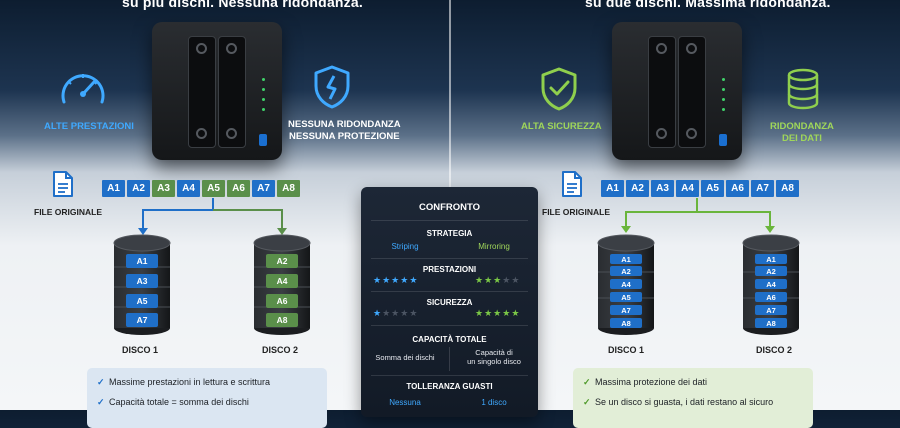 Image resolution: width=900 pixels, height=428 pixels. I want to click on security-heading: SICUREZZA, so click(449, 302).